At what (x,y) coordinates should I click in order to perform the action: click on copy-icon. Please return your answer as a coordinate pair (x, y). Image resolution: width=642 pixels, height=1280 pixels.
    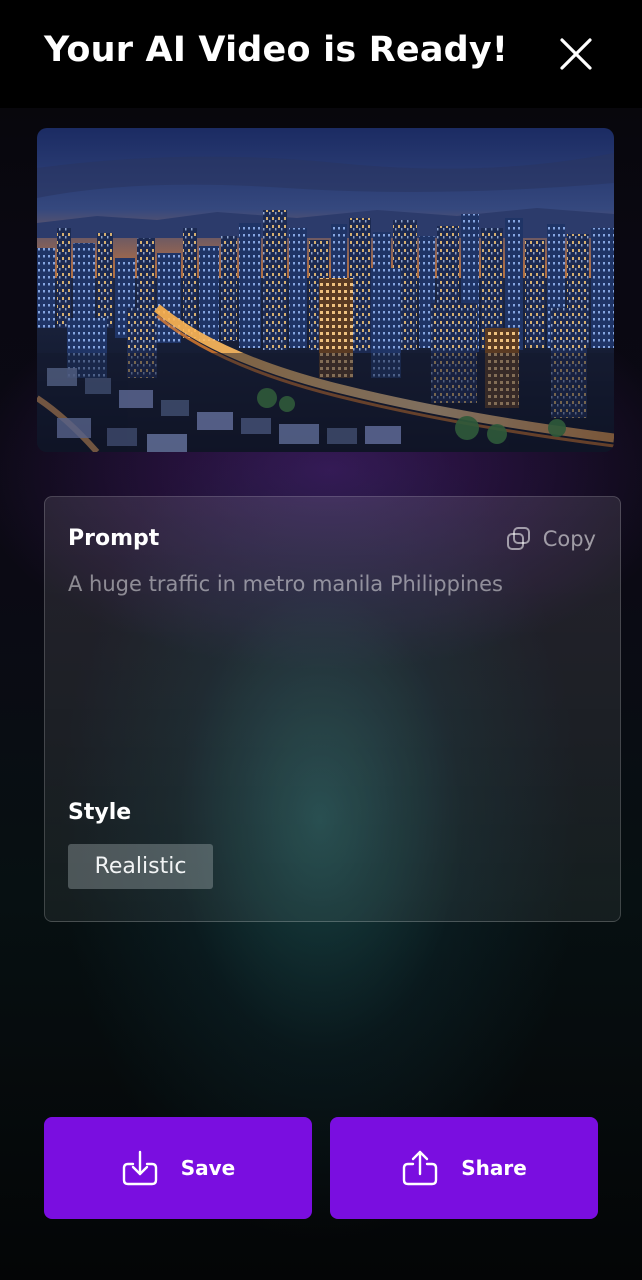
    Looking at the image, I should click on (518, 538).